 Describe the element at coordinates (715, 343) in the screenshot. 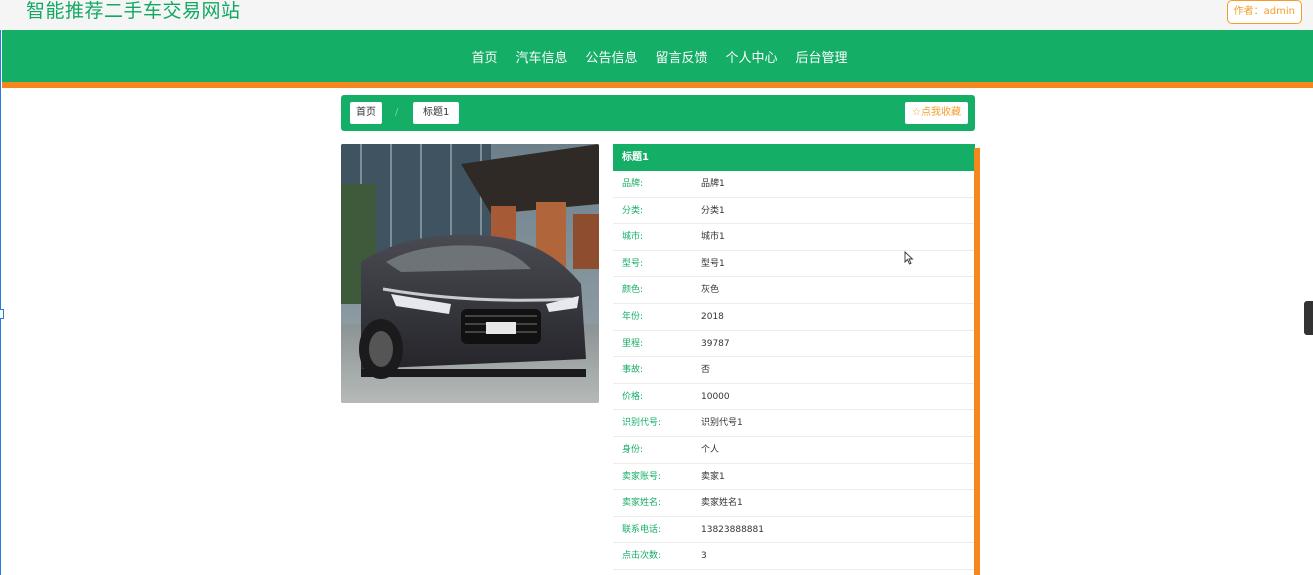

I see `field-value: 39787` at that location.